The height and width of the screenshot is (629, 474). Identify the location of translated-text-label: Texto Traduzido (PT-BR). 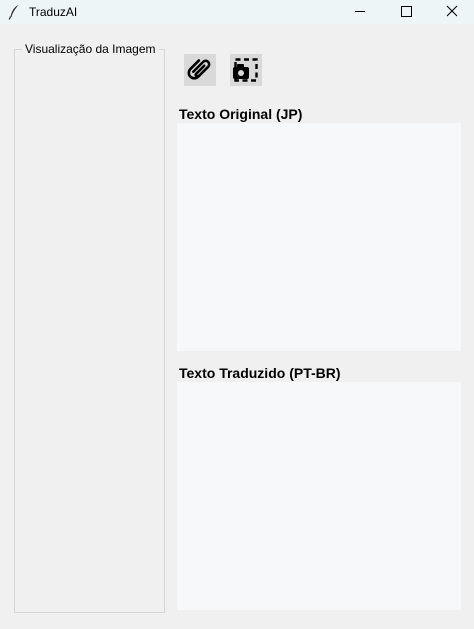
(260, 373).